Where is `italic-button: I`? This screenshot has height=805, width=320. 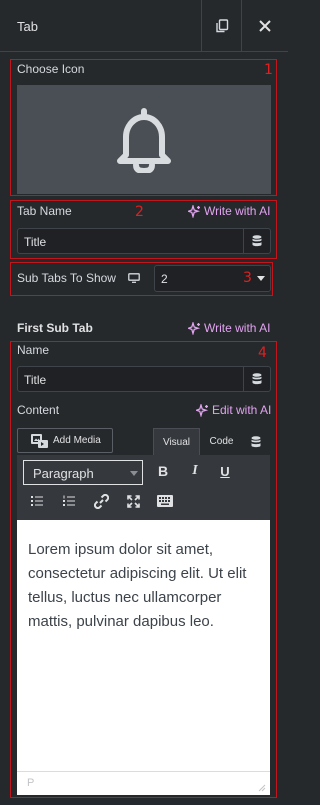
italic-button: I is located at coordinates (195, 471).